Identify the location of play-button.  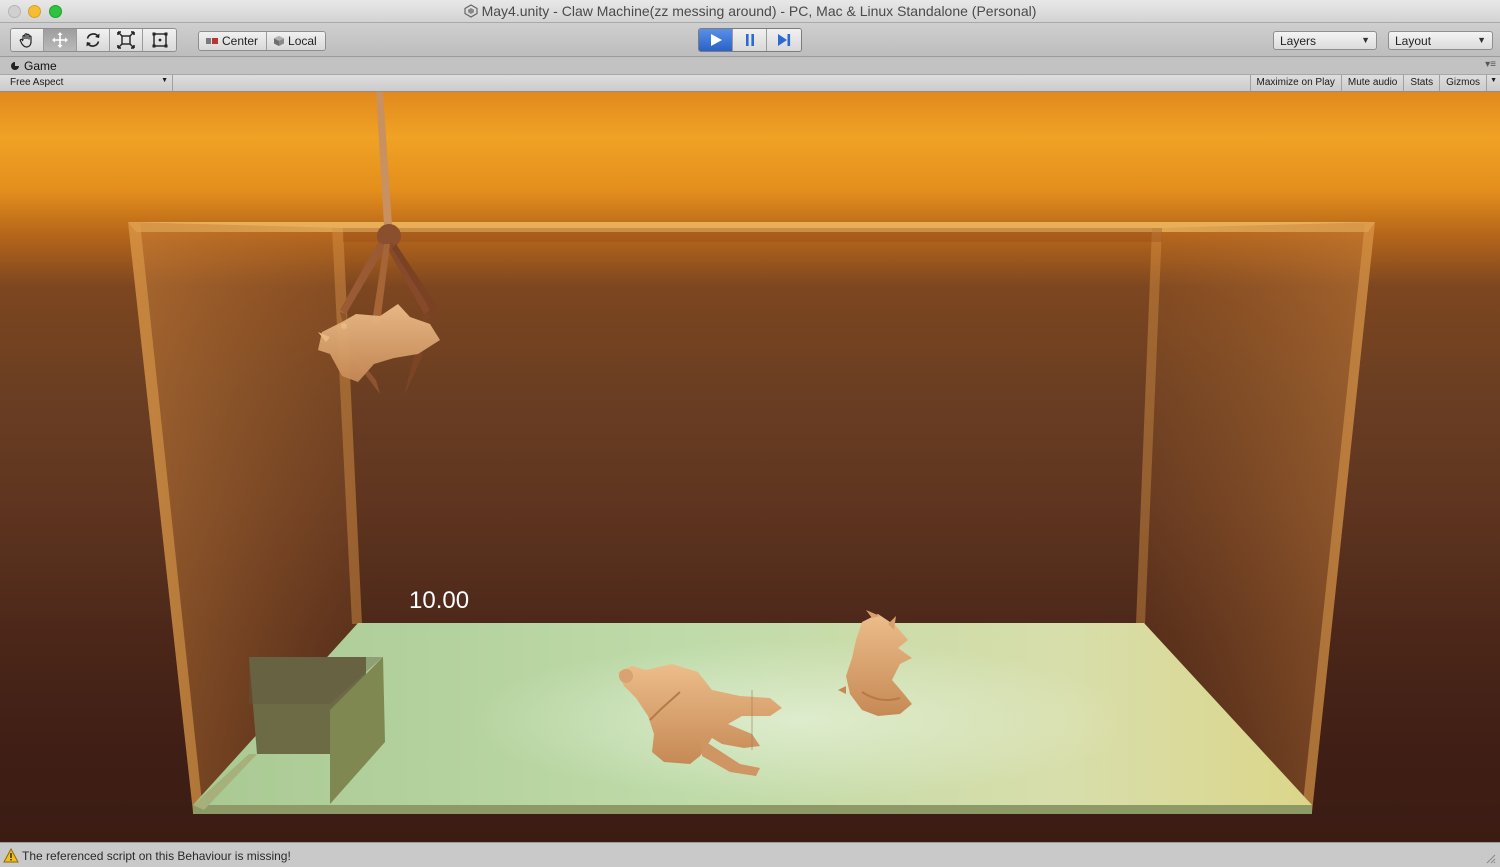
(716, 40).